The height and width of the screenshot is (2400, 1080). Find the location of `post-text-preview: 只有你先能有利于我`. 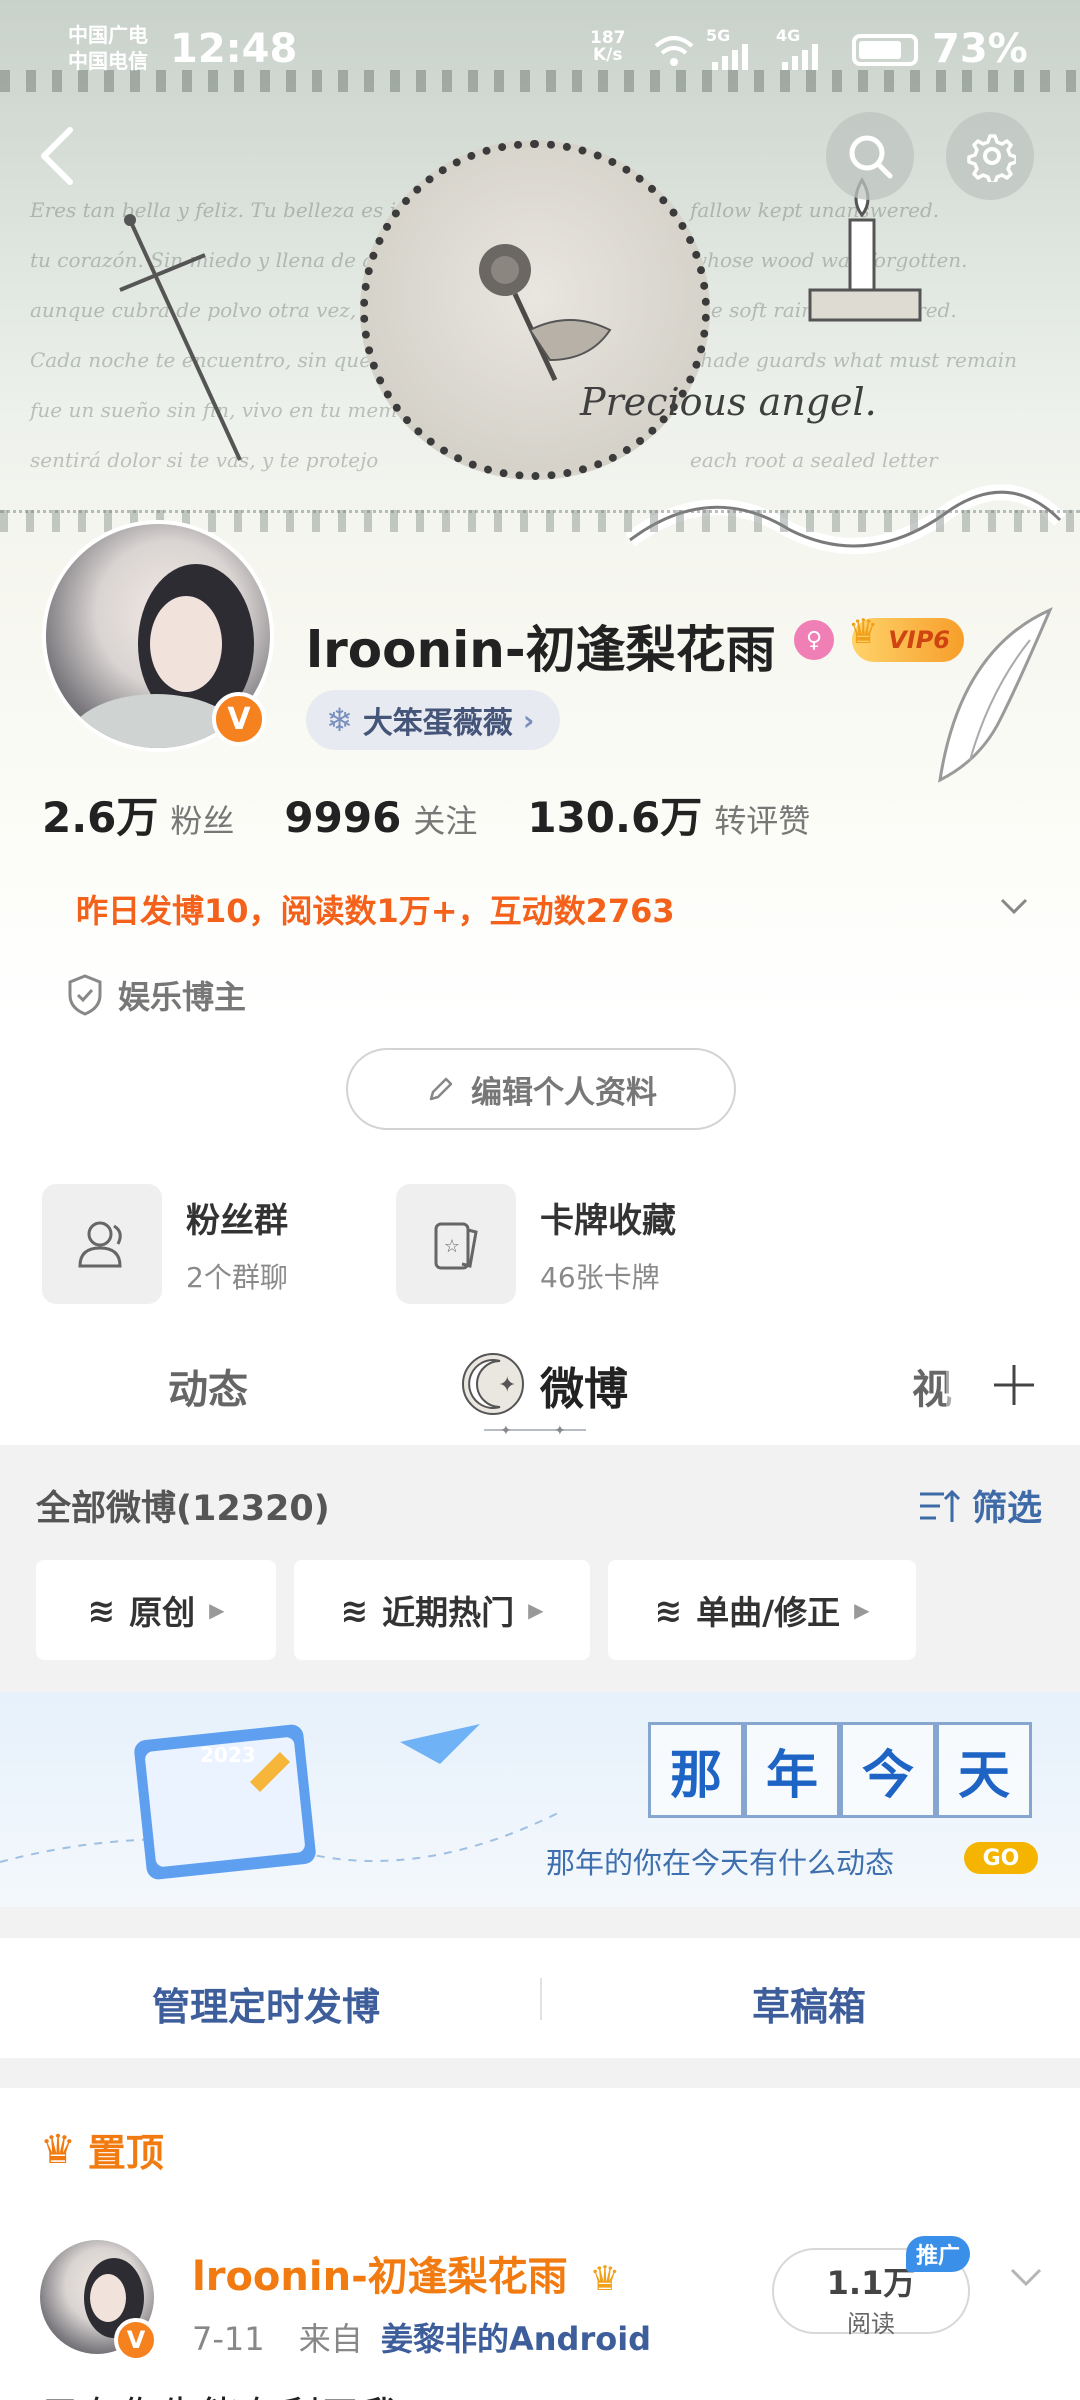

post-text-preview: 只有你先能有利于我 is located at coordinates (220, 2392).